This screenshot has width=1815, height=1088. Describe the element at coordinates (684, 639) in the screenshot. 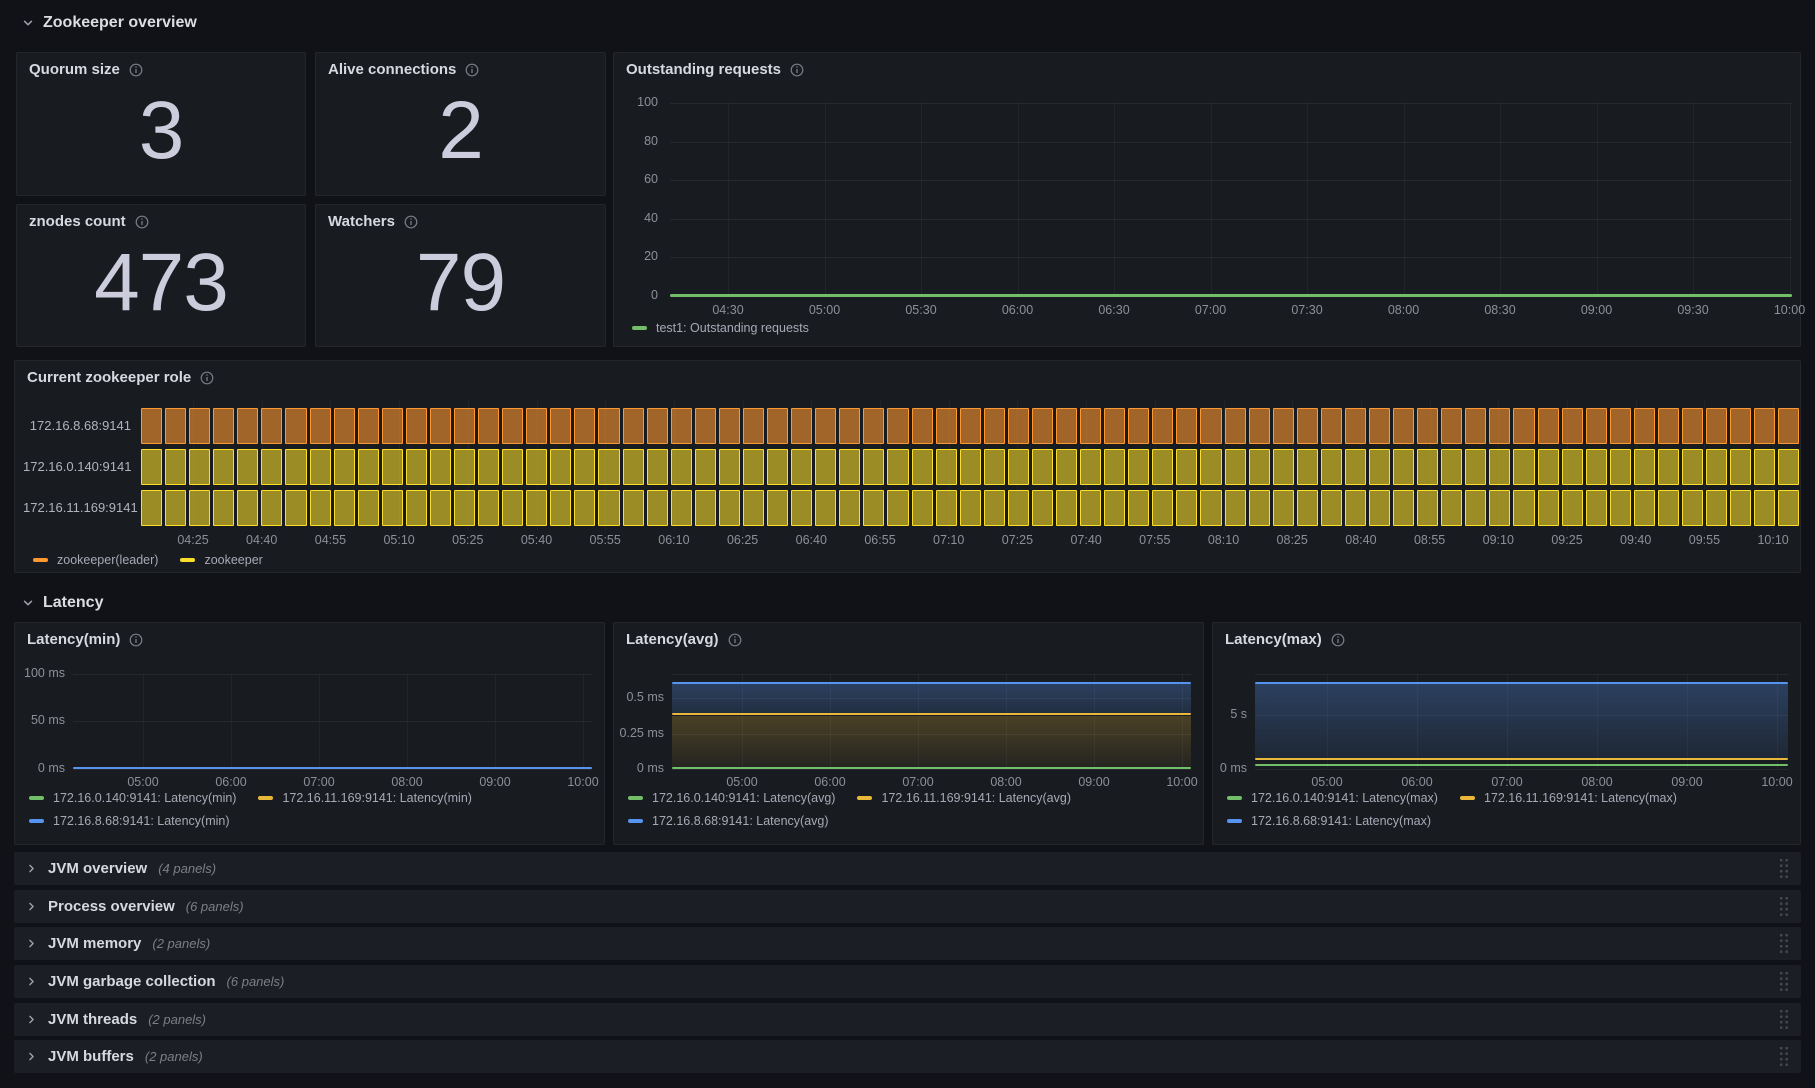

I see `panel-title: Latency(avg)` at that location.